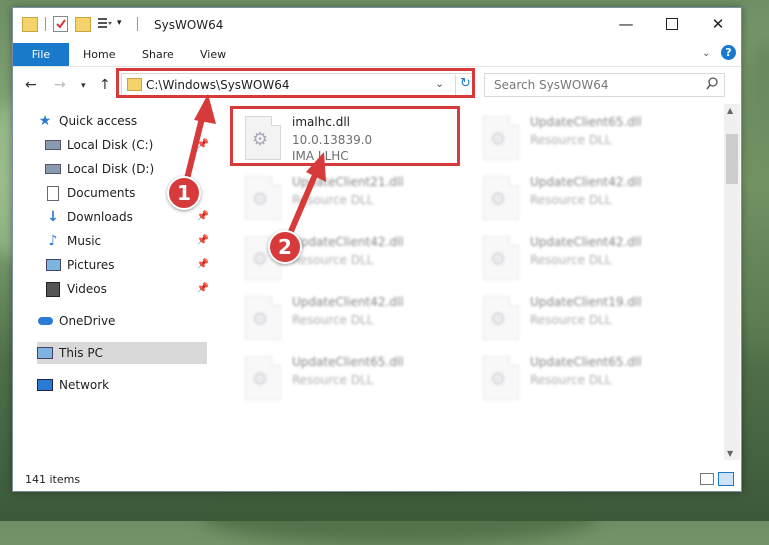 Image resolution: width=769 pixels, height=545 pixels. I want to click on arrow-2-line, so click(303, 202).